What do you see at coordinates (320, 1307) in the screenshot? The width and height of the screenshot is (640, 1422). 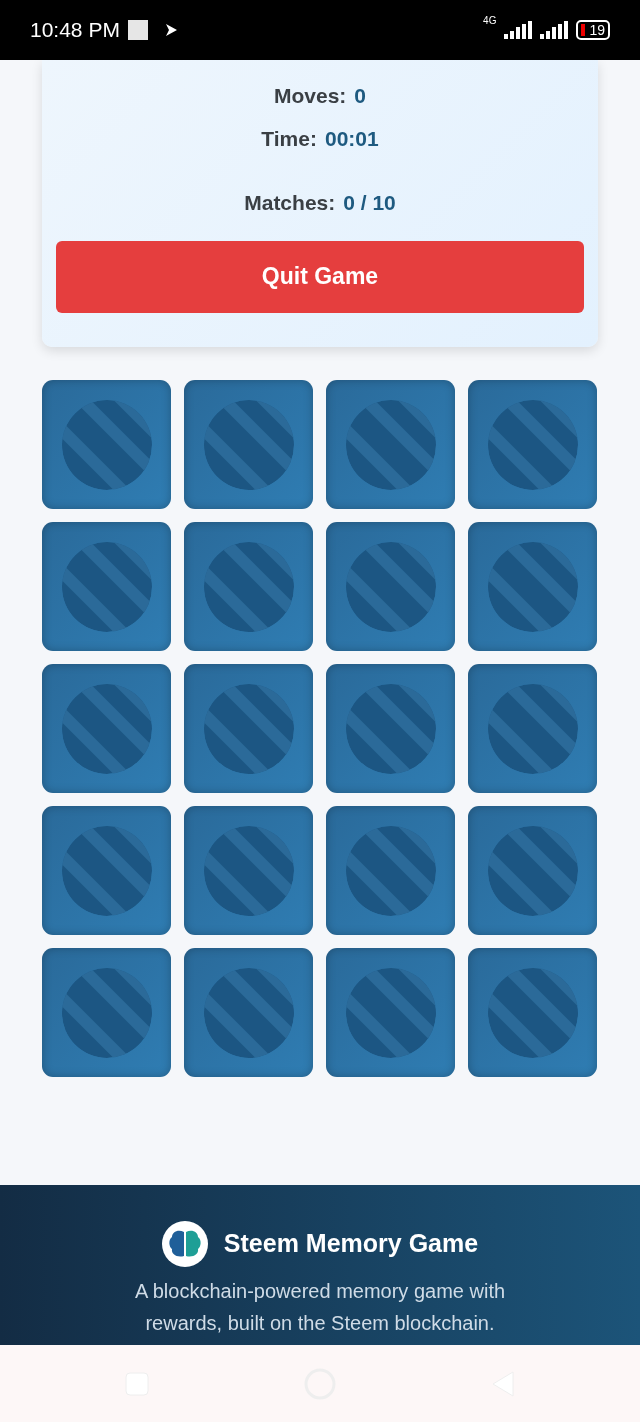 I see `footer-description: A blockchain-powered memory game with rewards, built on the Steem blockchain.` at bounding box center [320, 1307].